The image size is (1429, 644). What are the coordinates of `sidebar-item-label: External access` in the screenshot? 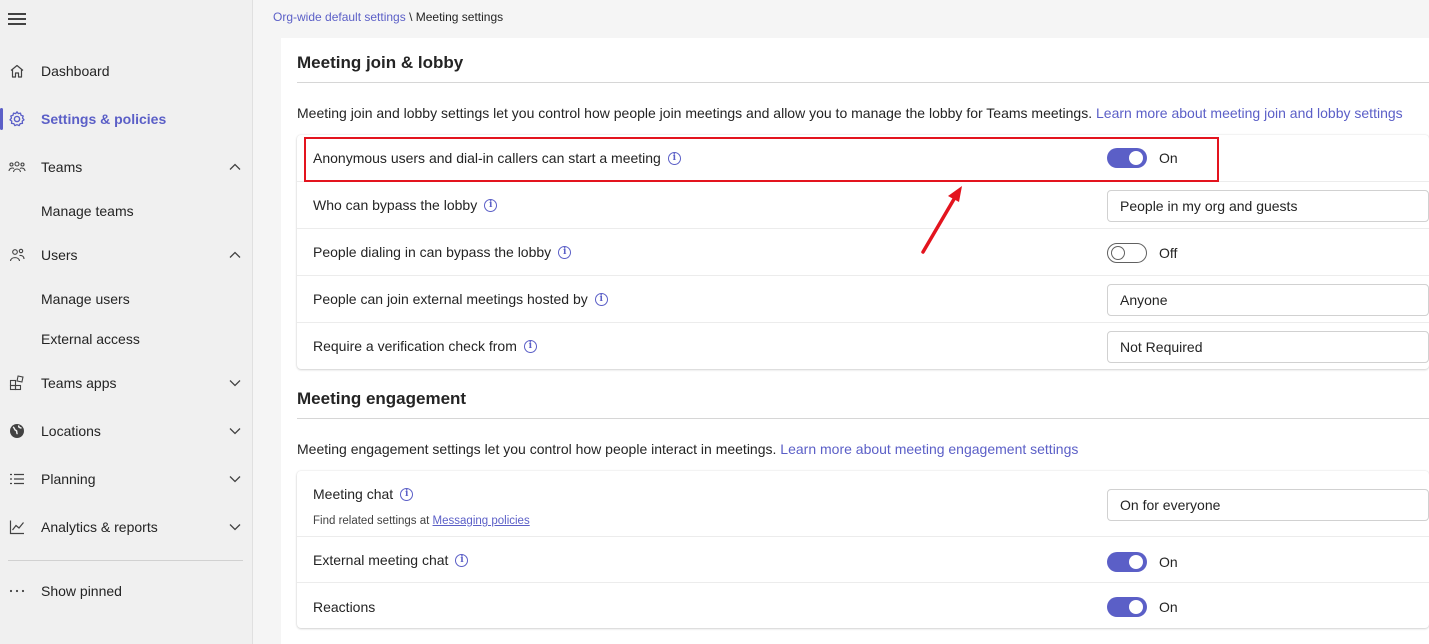 It's located at (90, 339).